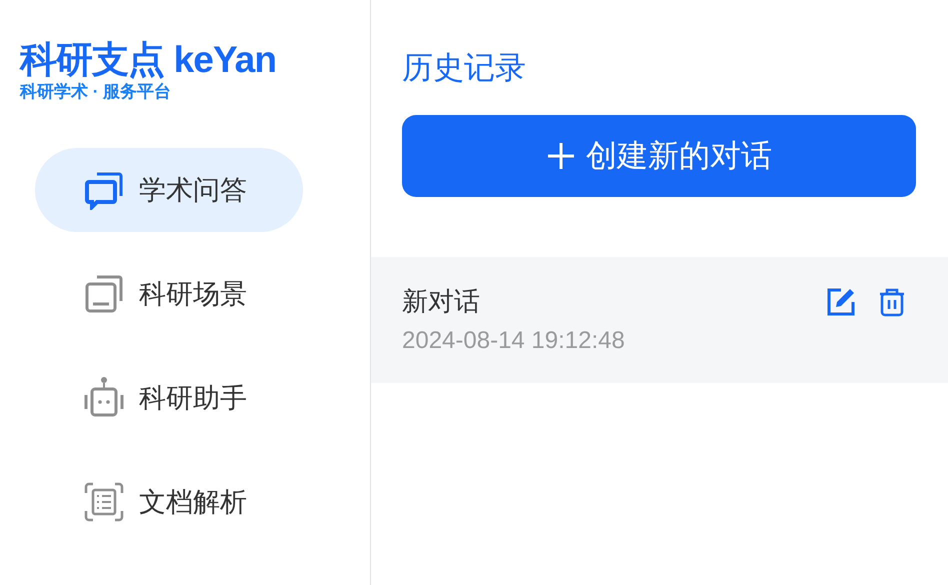  I want to click on nav-item: 科研助手, so click(169, 398).